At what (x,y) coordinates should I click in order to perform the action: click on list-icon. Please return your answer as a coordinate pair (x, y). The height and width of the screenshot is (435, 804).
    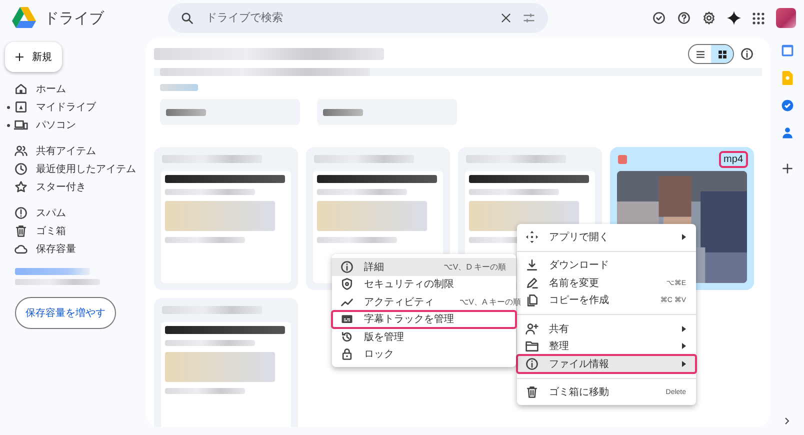
    Looking at the image, I should click on (700, 54).